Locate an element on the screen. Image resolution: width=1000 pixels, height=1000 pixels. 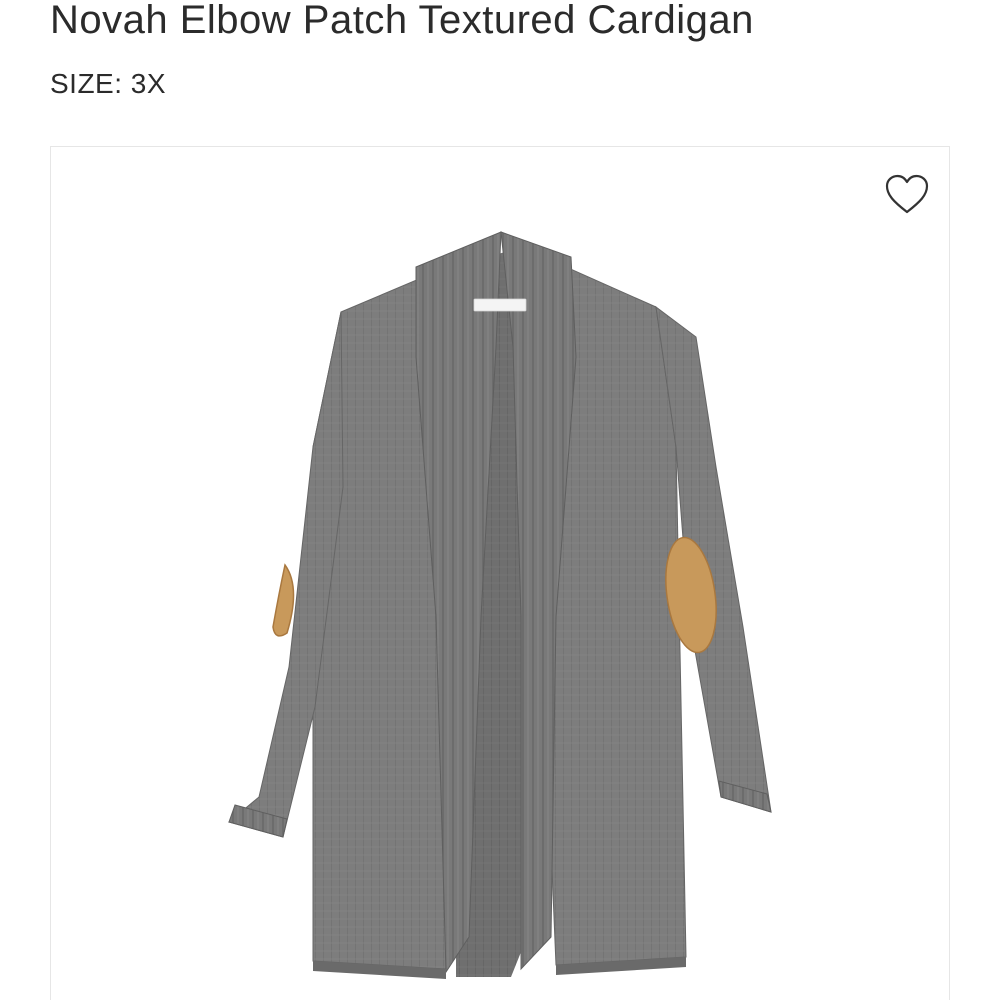
product-title: Novah Elbow Patch Textured Cardigan is located at coordinates (402, 21).